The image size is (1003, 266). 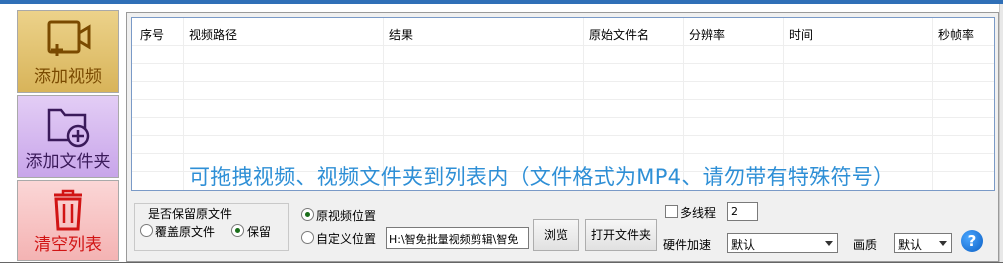 I want to click on custom-location-label: 自定义位置, so click(x=346, y=238).